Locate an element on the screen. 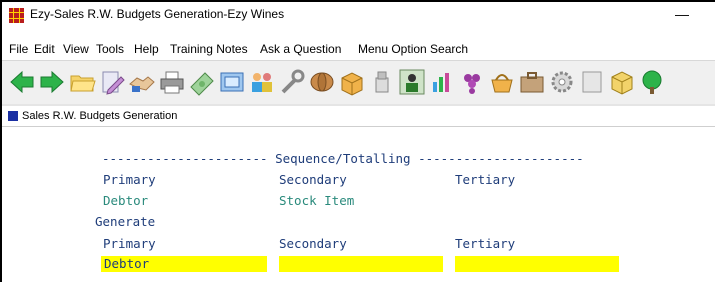 The width and height of the screenshot is (715, 282). generate-primary-label: Primary is located at coordinates (129, 243).